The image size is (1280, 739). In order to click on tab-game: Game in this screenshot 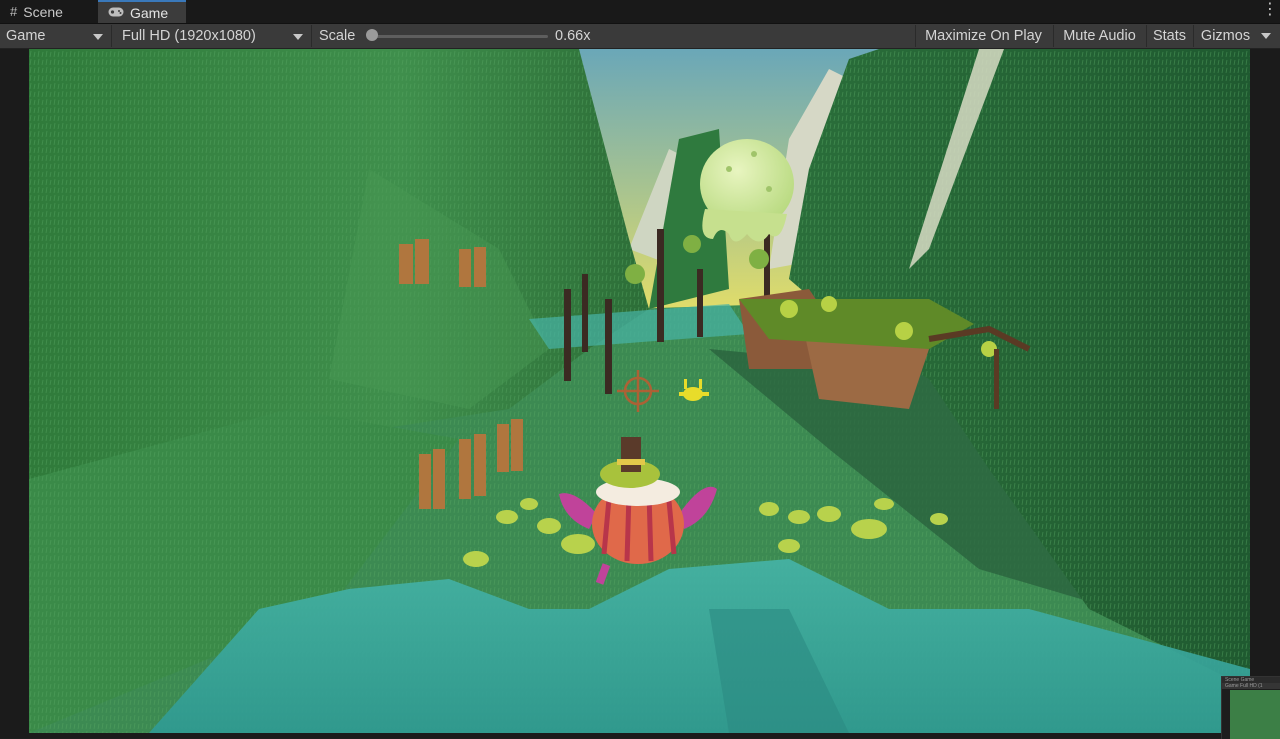, I will do `click(142, 11)`.